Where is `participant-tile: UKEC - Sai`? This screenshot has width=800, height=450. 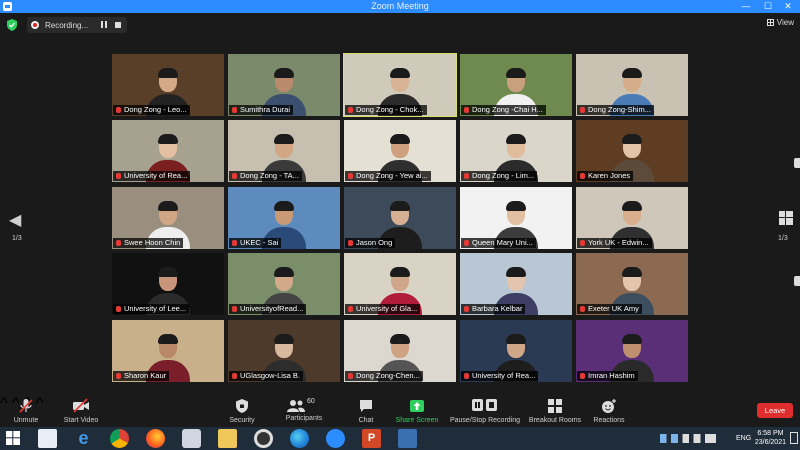
participant-tile: UKEC - Sai is located at coordinates (284, 218).